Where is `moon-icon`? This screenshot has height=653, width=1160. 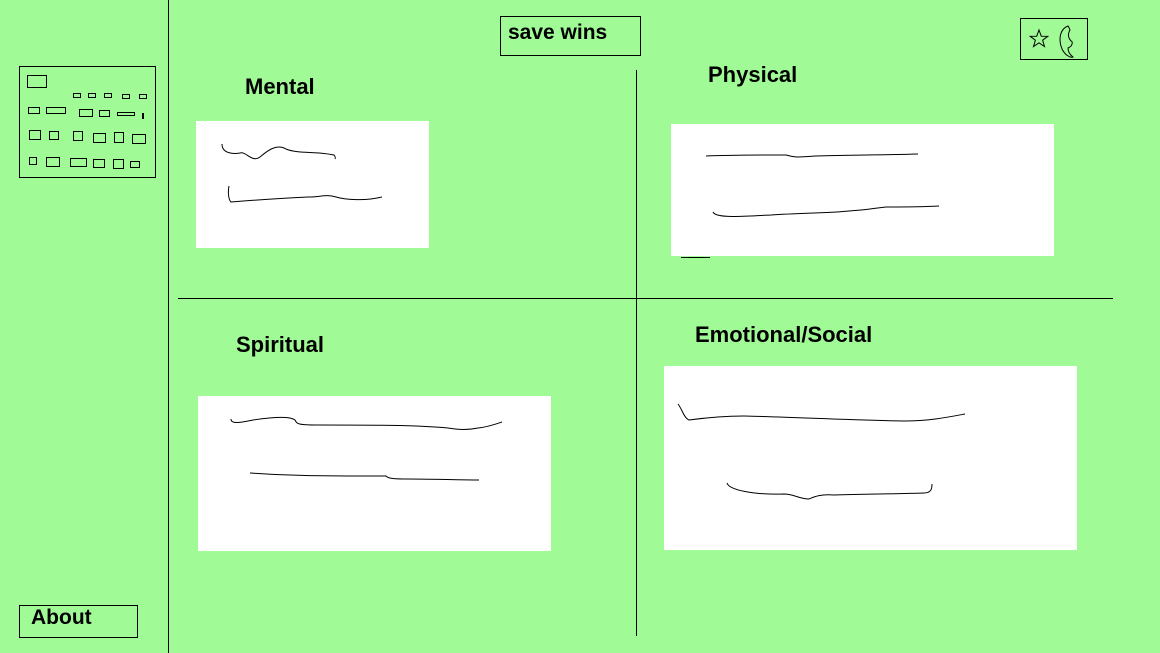 moon-icon is located at coordinates (1067, 41).